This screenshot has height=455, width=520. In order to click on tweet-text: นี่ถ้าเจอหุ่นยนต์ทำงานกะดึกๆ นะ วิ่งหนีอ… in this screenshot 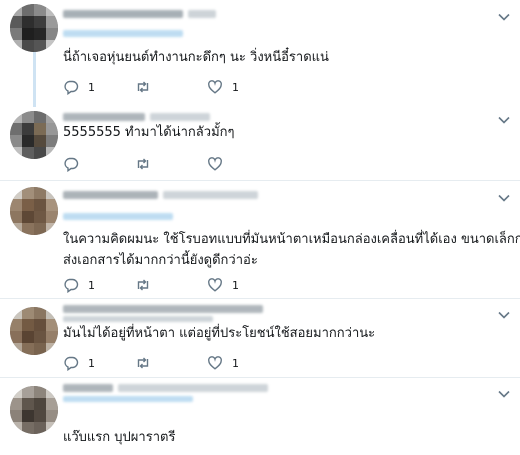, I will do `click(196, 57)`.